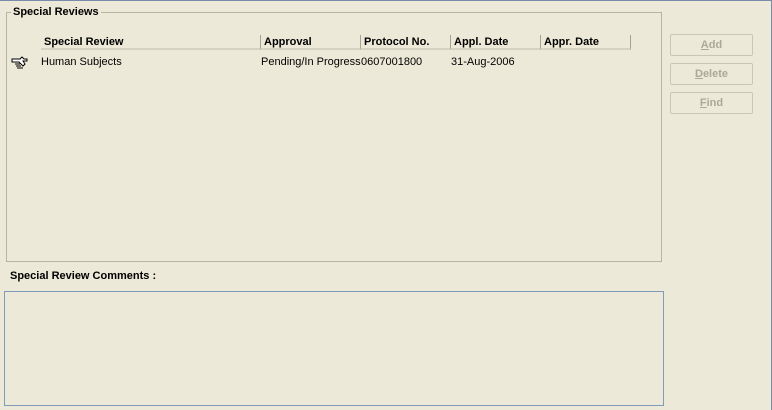  I want to click on column-header-appr-date: Appr. Date, so click(586, 42).